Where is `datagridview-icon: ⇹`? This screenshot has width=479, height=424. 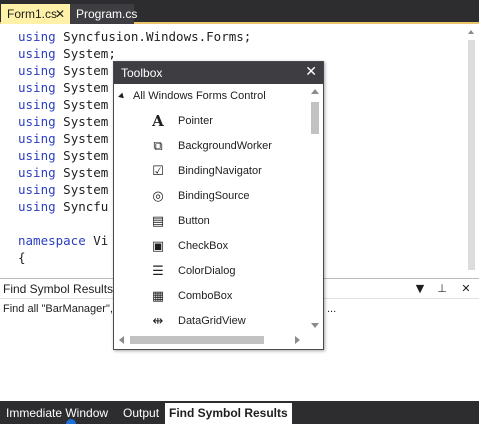 datagridview-icon: ⇹ is located at coordinates (158, 321).